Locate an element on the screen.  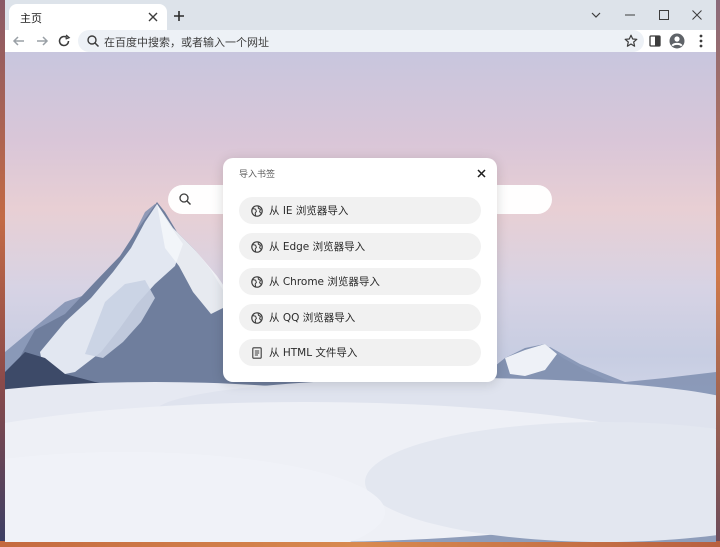
address-bar-placeholder: 在百度中搜索，或者输入一个网址 is located at coordinates (186, 42).